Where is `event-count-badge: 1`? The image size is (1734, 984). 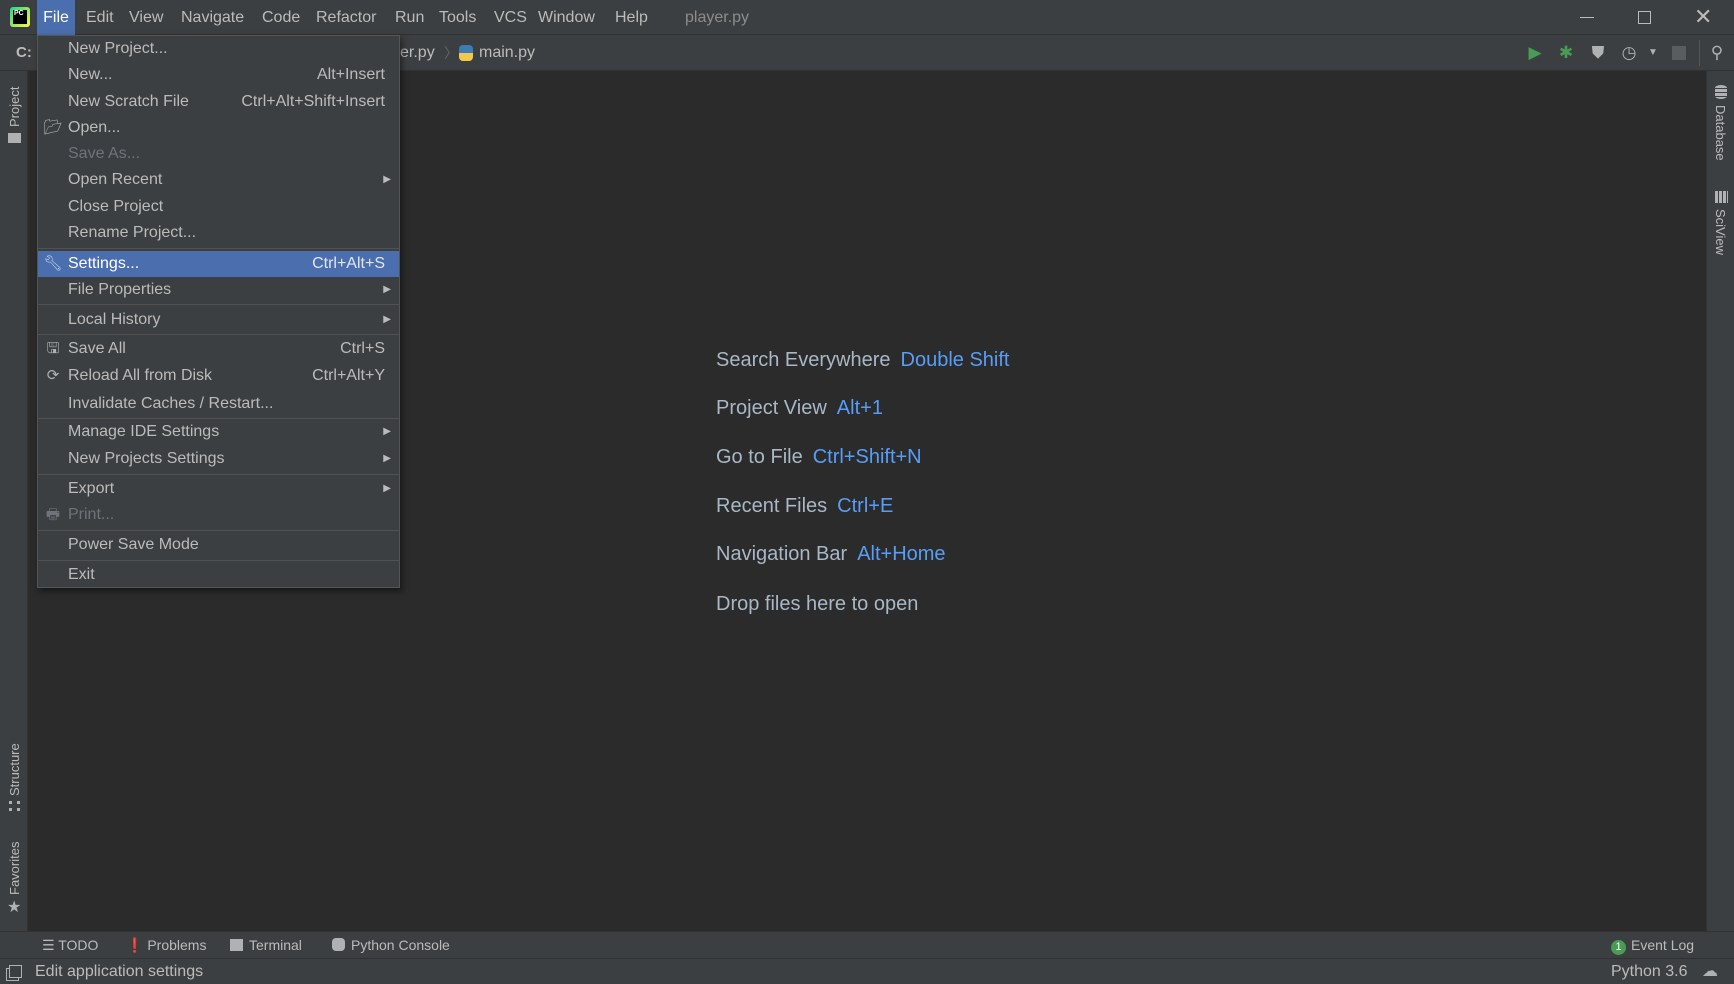
event-count-badge: 1 is located at coordinates (1618, 947).